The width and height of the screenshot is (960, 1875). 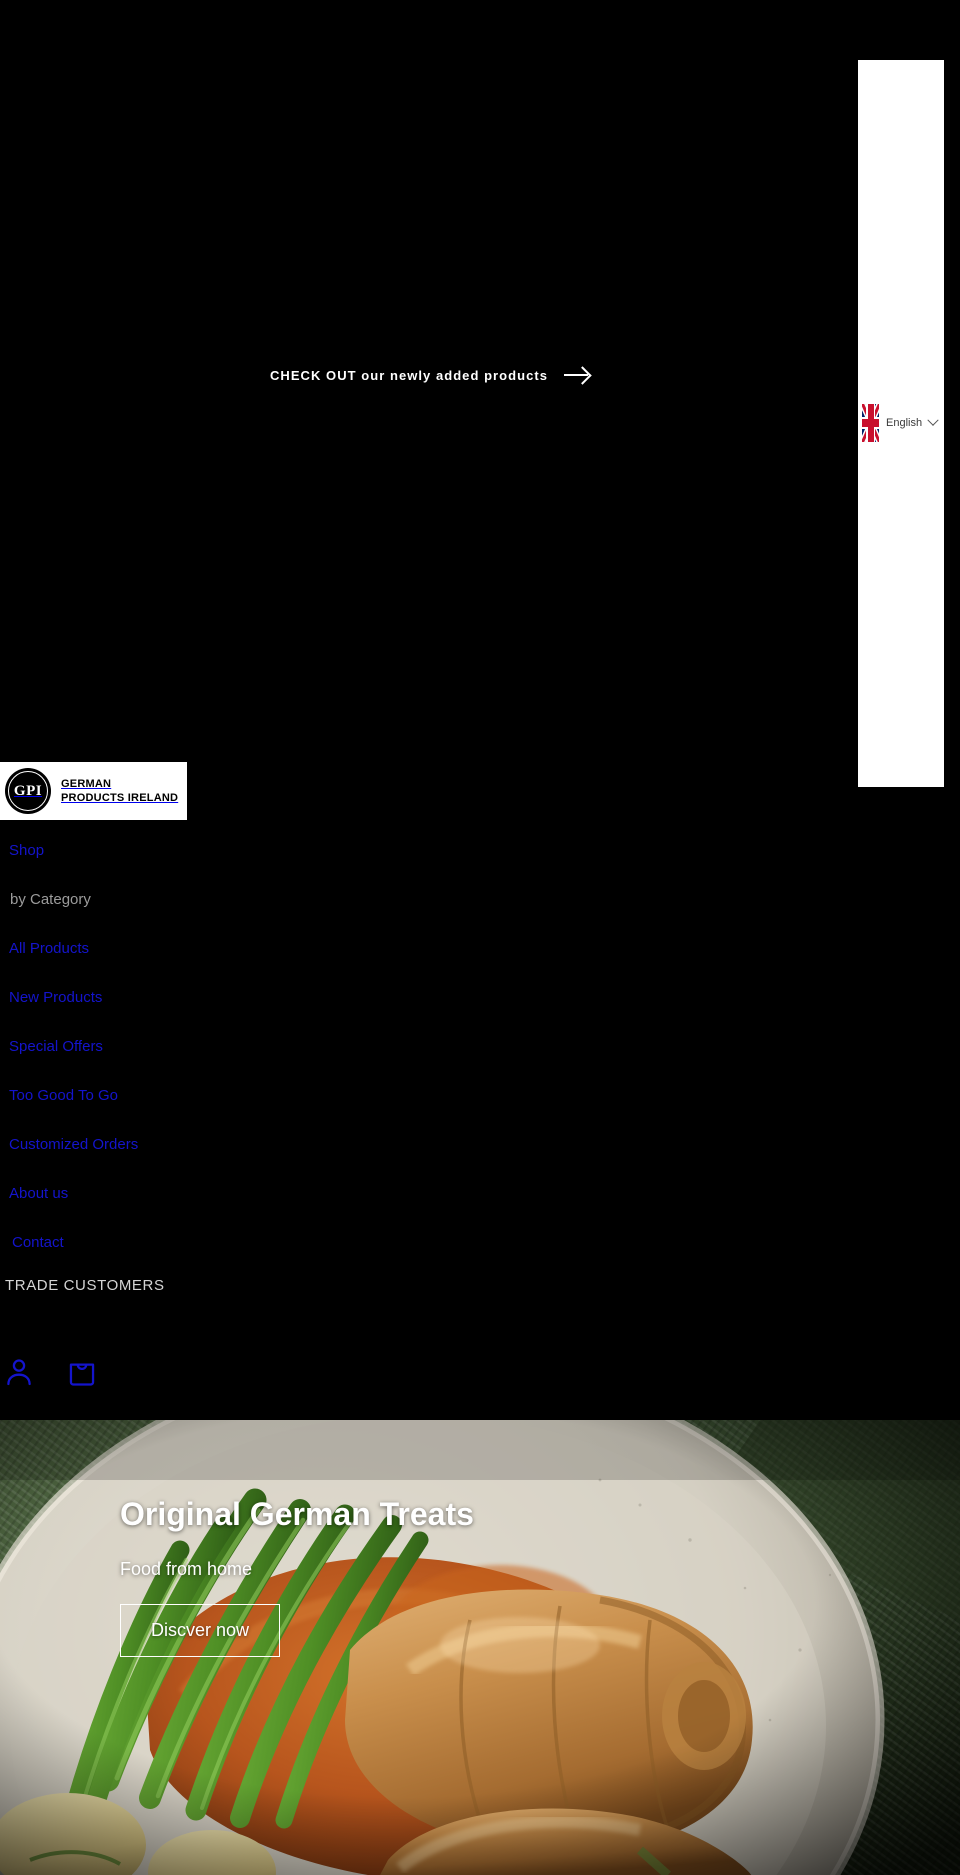 I want to click on nav-row: All Products, so click(x=250, y=948).